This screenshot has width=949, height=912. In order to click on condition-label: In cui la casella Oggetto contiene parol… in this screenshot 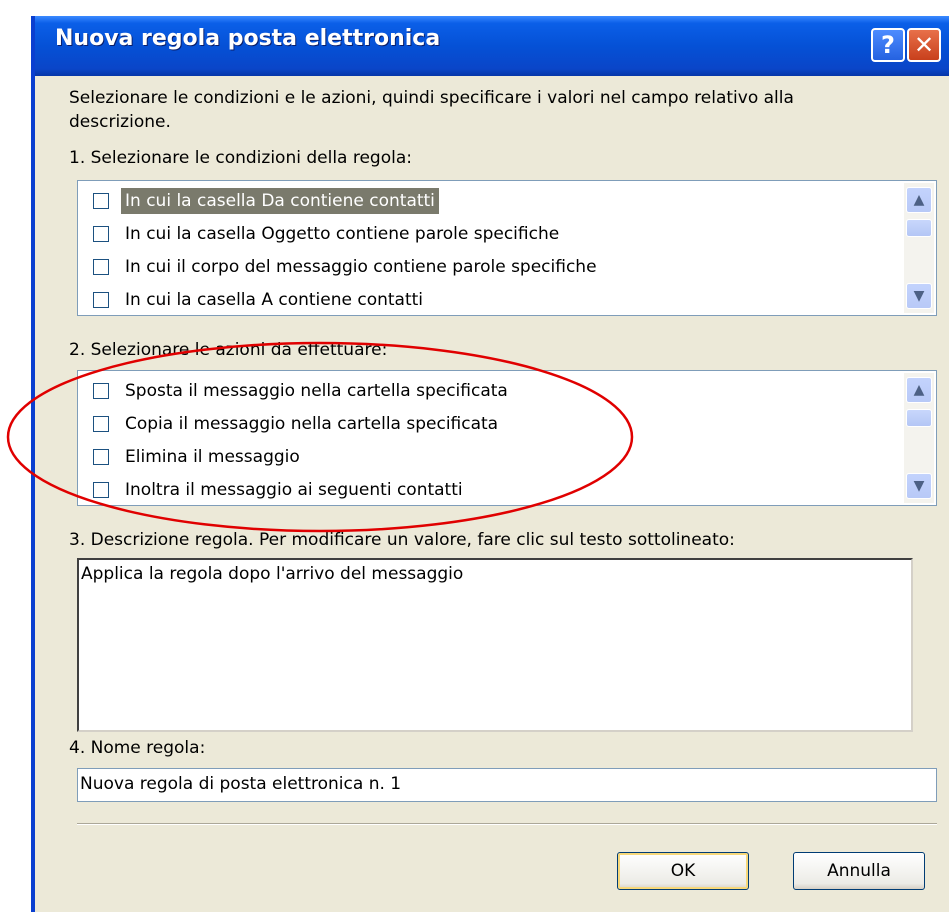, I will do `click(342, 234)`.